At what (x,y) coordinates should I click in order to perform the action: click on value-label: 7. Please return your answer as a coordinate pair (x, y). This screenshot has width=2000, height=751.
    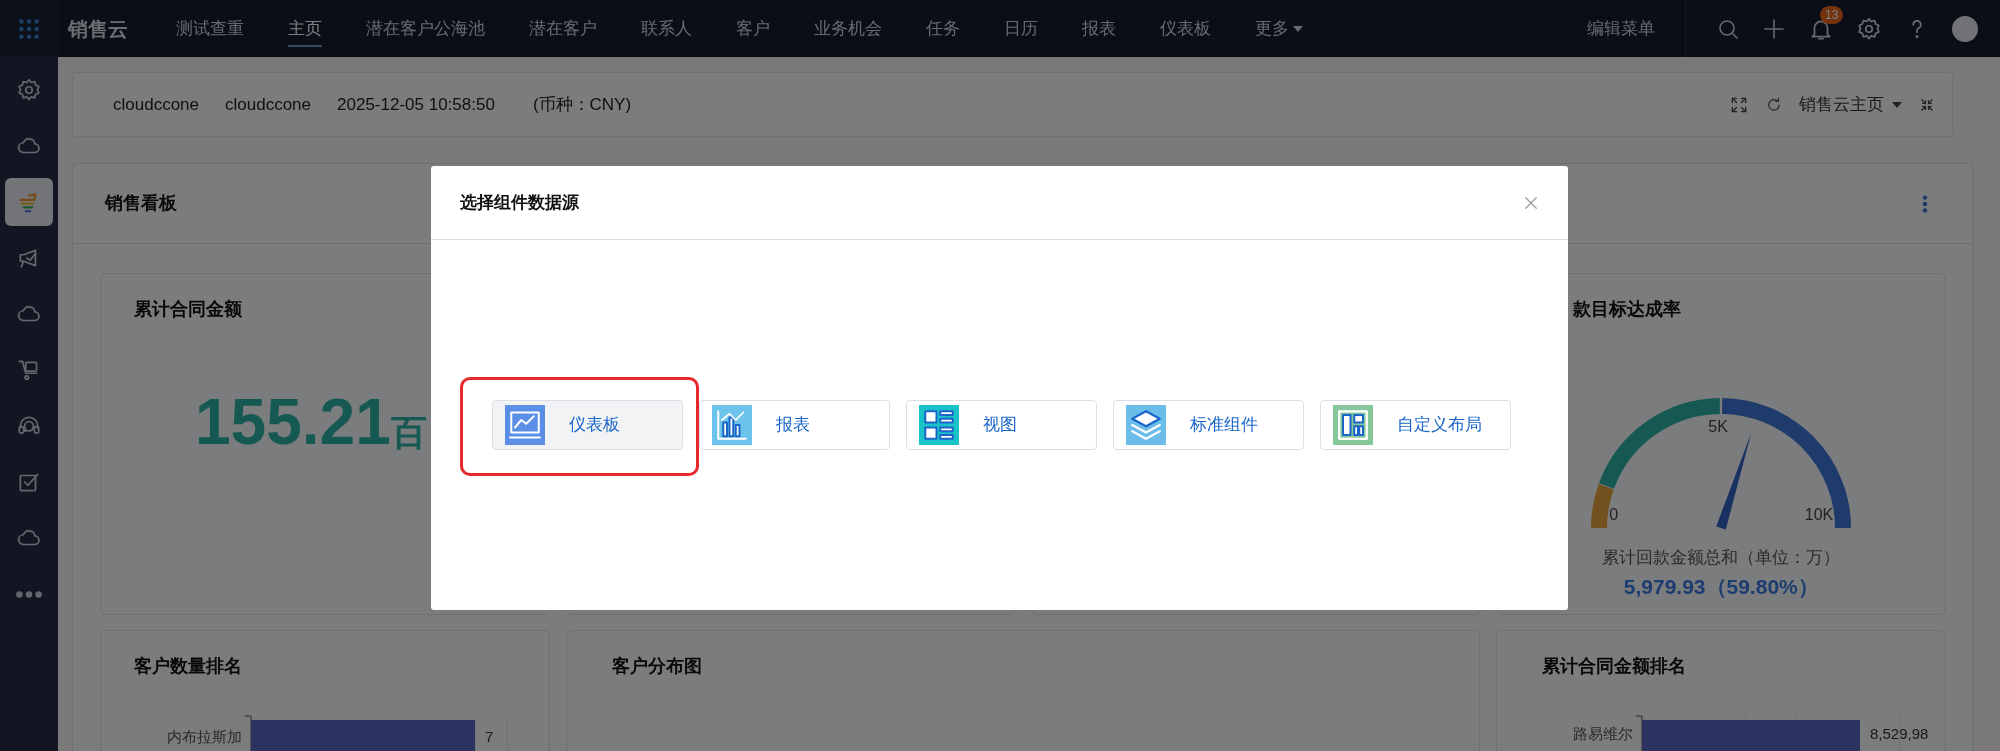
    Looking at the image, I should click on (489, 736).